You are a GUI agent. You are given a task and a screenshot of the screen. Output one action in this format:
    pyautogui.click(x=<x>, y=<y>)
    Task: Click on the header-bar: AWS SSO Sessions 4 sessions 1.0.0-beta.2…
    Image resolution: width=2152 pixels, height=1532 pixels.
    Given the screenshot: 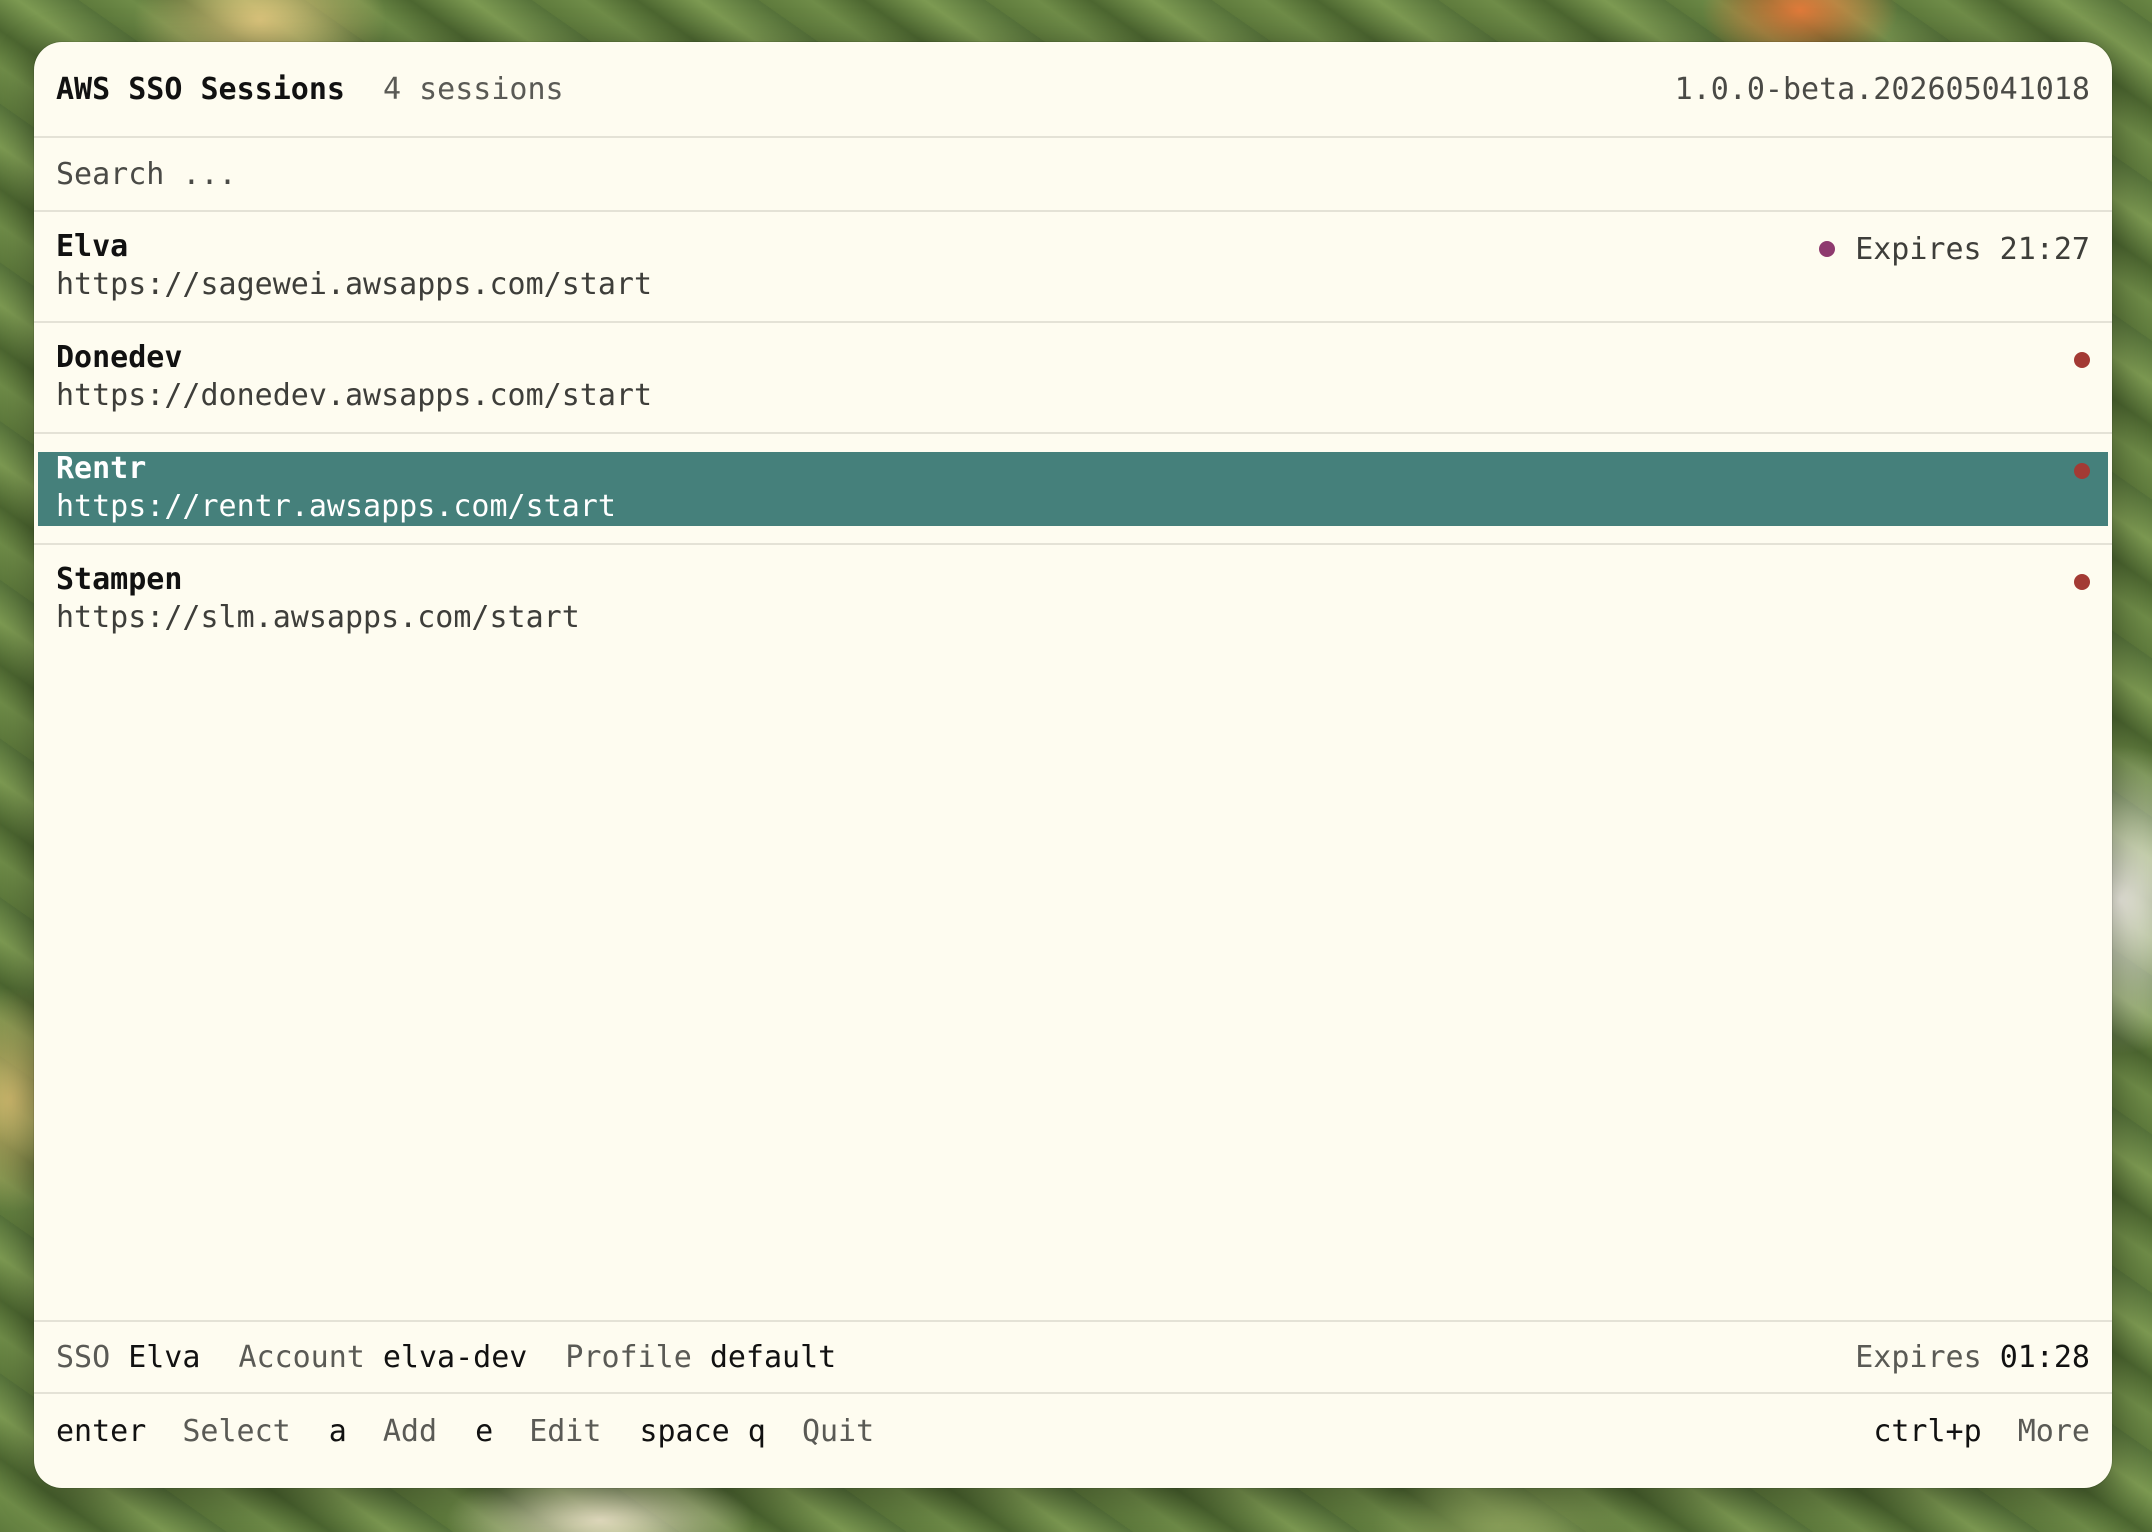 What is the action you would take?
    pyautogui.click(x=1073, y=90)
    